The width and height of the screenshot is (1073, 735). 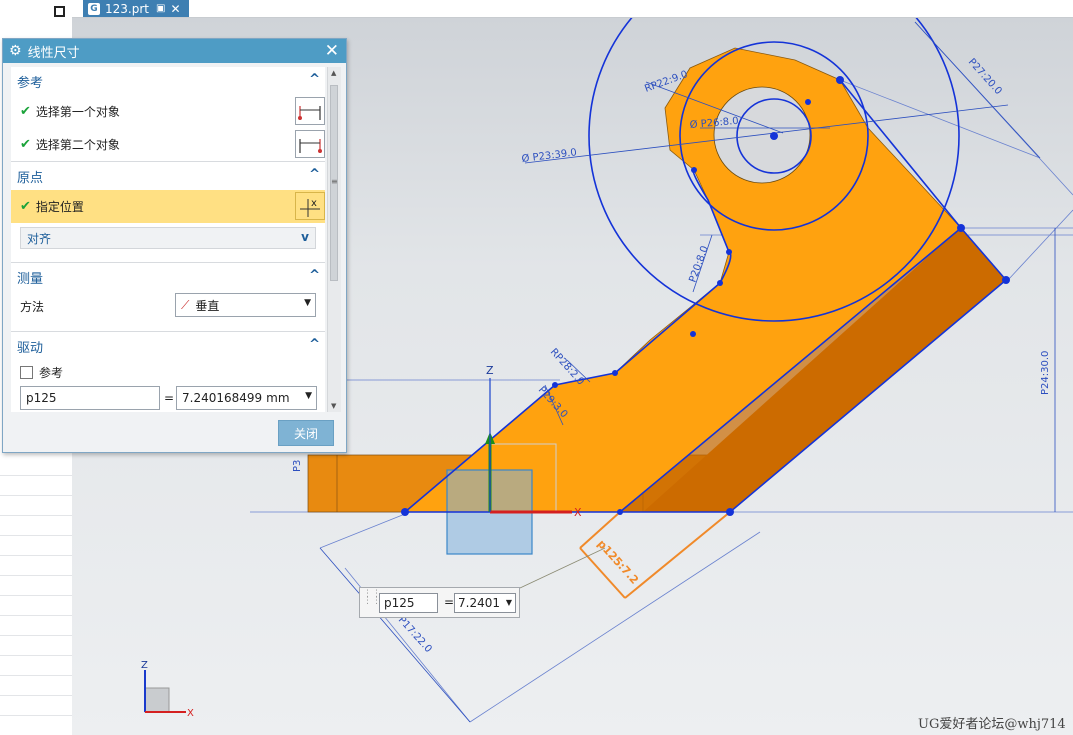 I want to click on select-second-object-row: ✔ 选择第二个对象, so click(x=168, y=144).